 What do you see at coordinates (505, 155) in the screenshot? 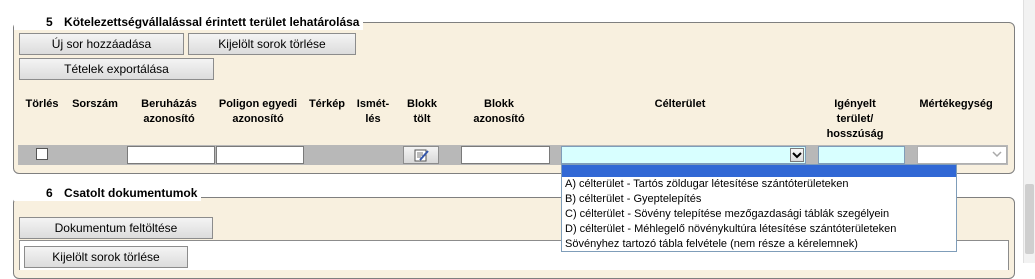
I see `block-id-input` at bounding box center [505, 155].